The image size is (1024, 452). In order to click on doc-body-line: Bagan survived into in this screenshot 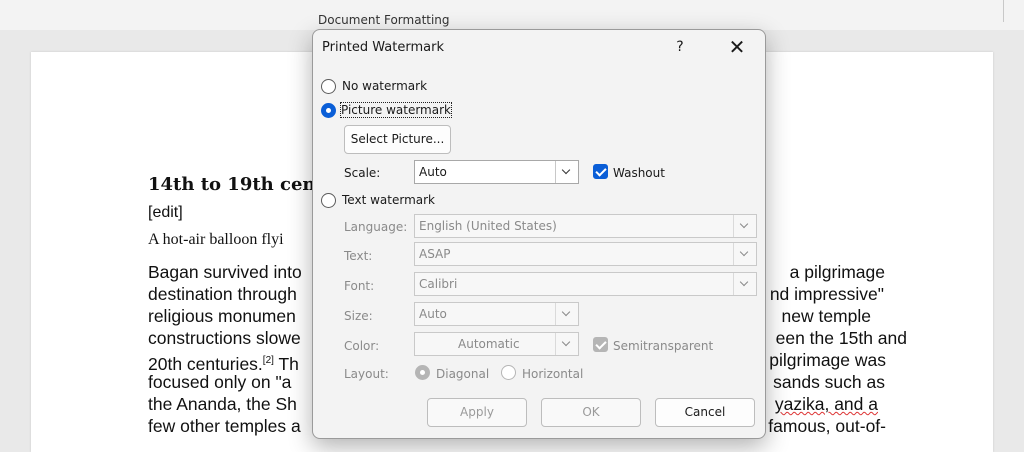, I will do `click(225, 272)`.